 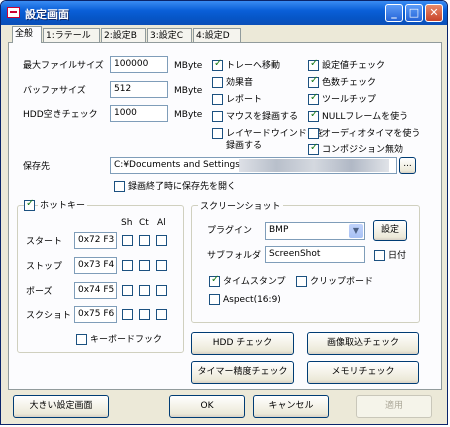 What do you see at coordinates (27, 34) in the screenshot?
I see `tab-general: 全般` at bounding box center [27, 34].